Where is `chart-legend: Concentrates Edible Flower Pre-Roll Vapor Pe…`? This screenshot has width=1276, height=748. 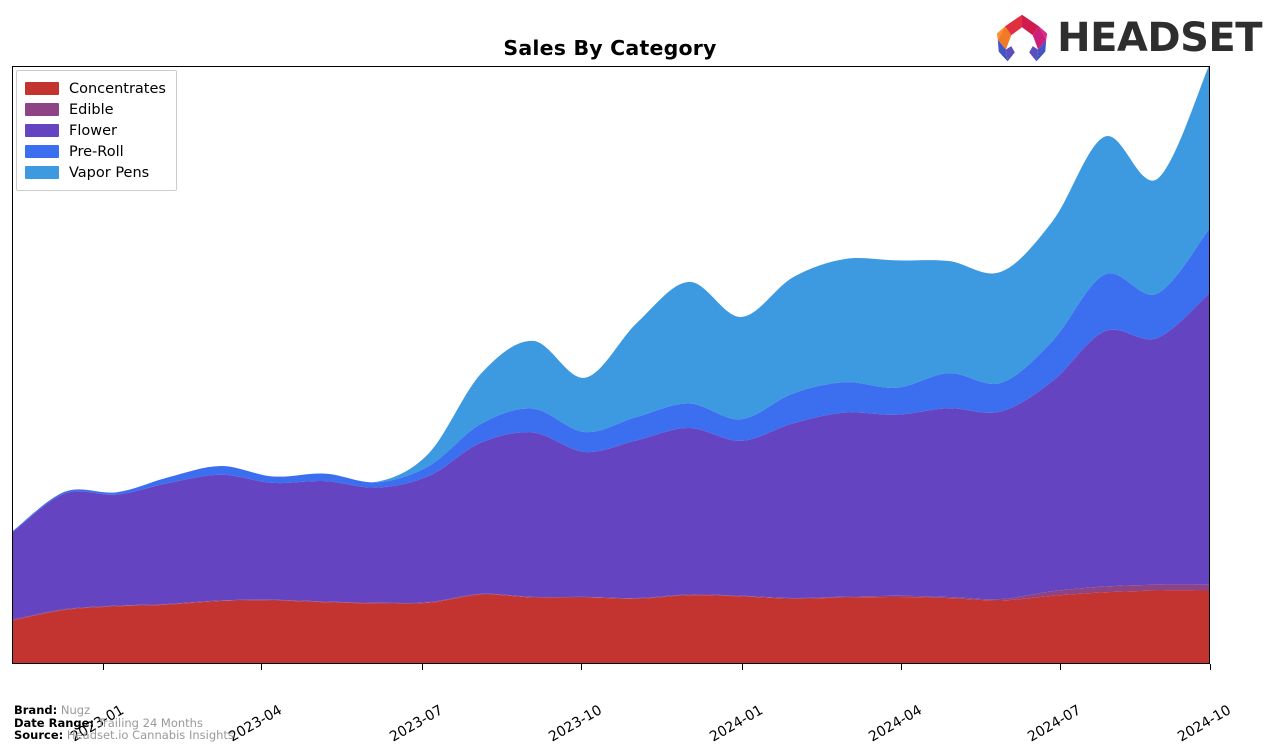 chart-legend: Concentrates Edible Flower Pre-Roll Vapor Pe… is located at coordinates (96, 130).